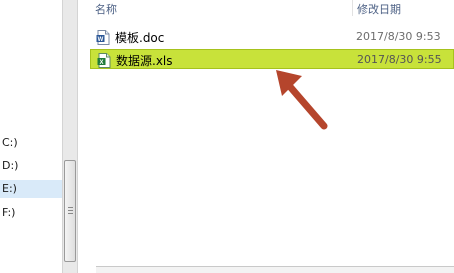  What do you see at coordinates (144, 61) in the screenshot?
I see `file-name: 数据源.xls` at bounding box center [144, 61].